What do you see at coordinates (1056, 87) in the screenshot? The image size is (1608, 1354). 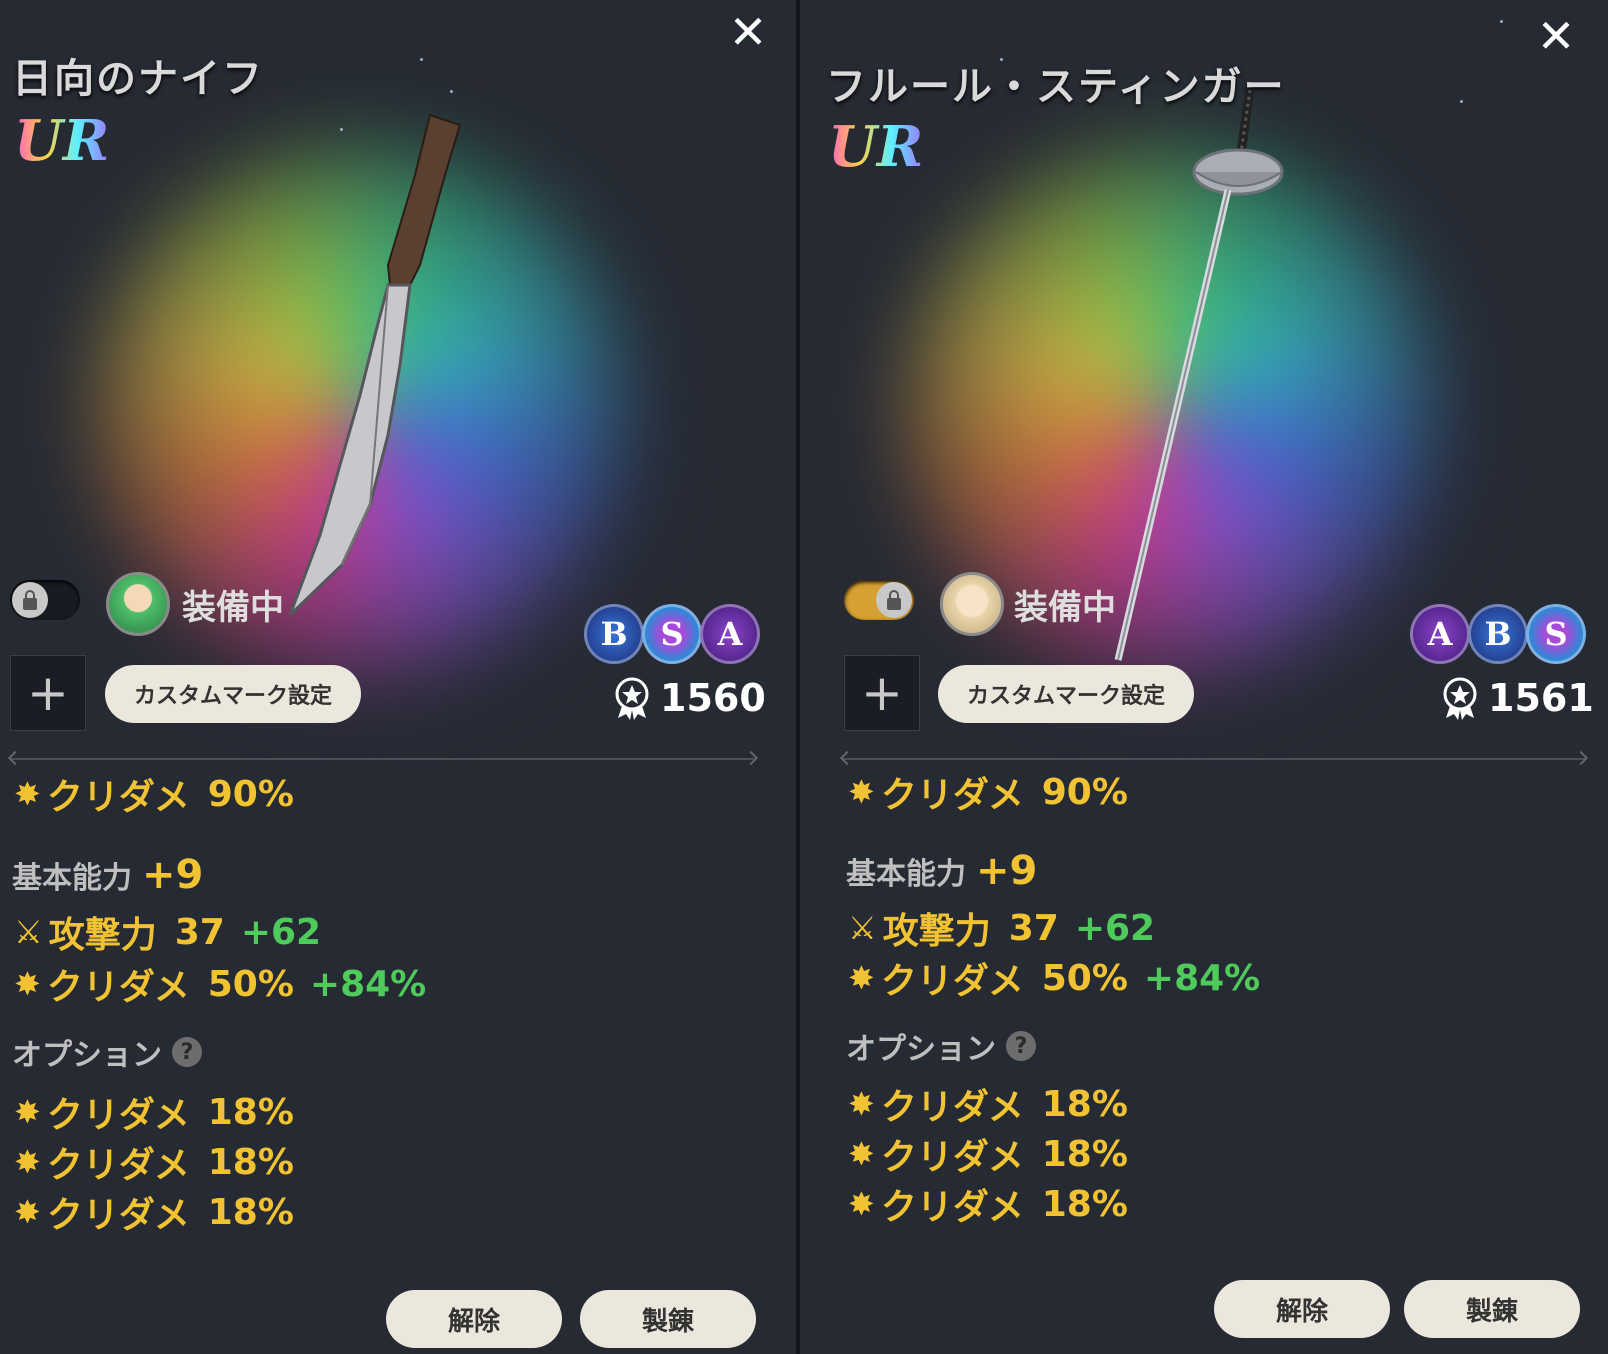 I see `weapon-title: フルール・スティンガー` at bounding box center [1056, 87].